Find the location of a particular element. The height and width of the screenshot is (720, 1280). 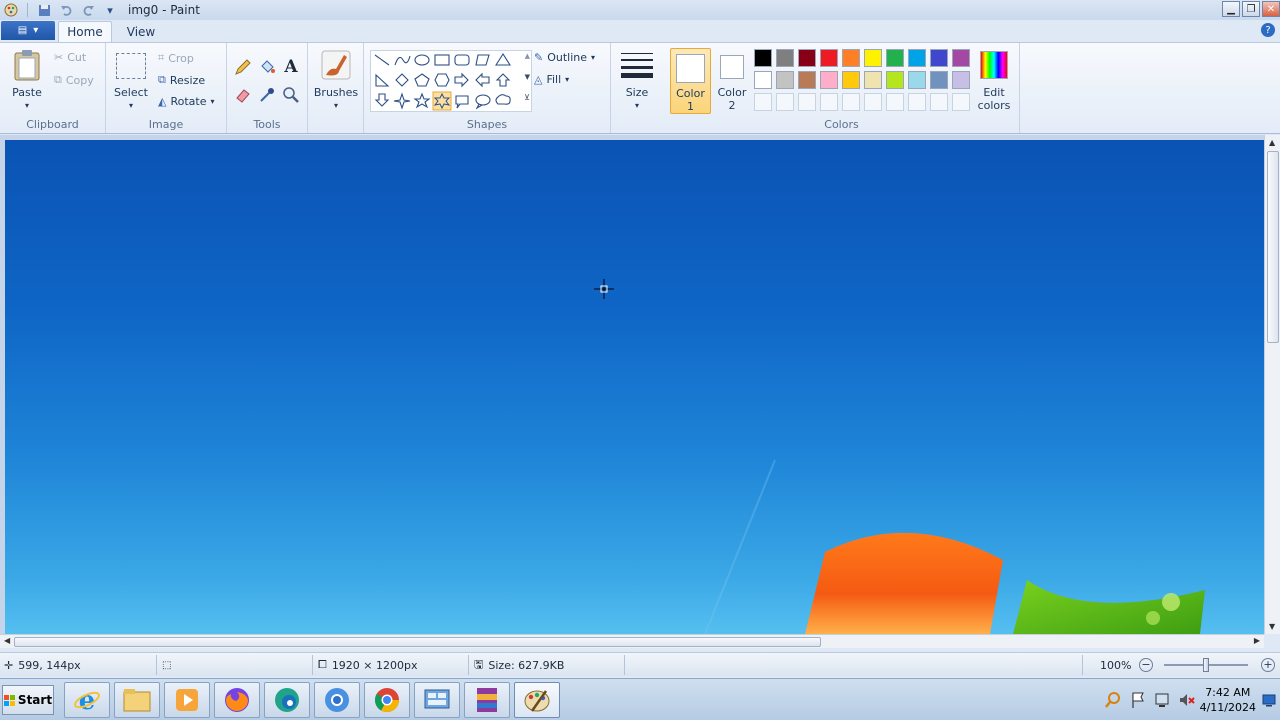

outline-button: ✎ Outline ▾ is located at coordinates (564, 57).